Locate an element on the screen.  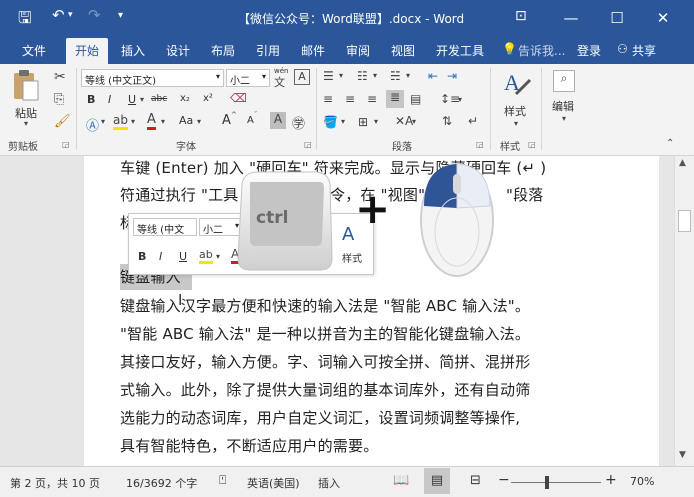
cut-icon: ✂ is located at coordinates (60, 77).